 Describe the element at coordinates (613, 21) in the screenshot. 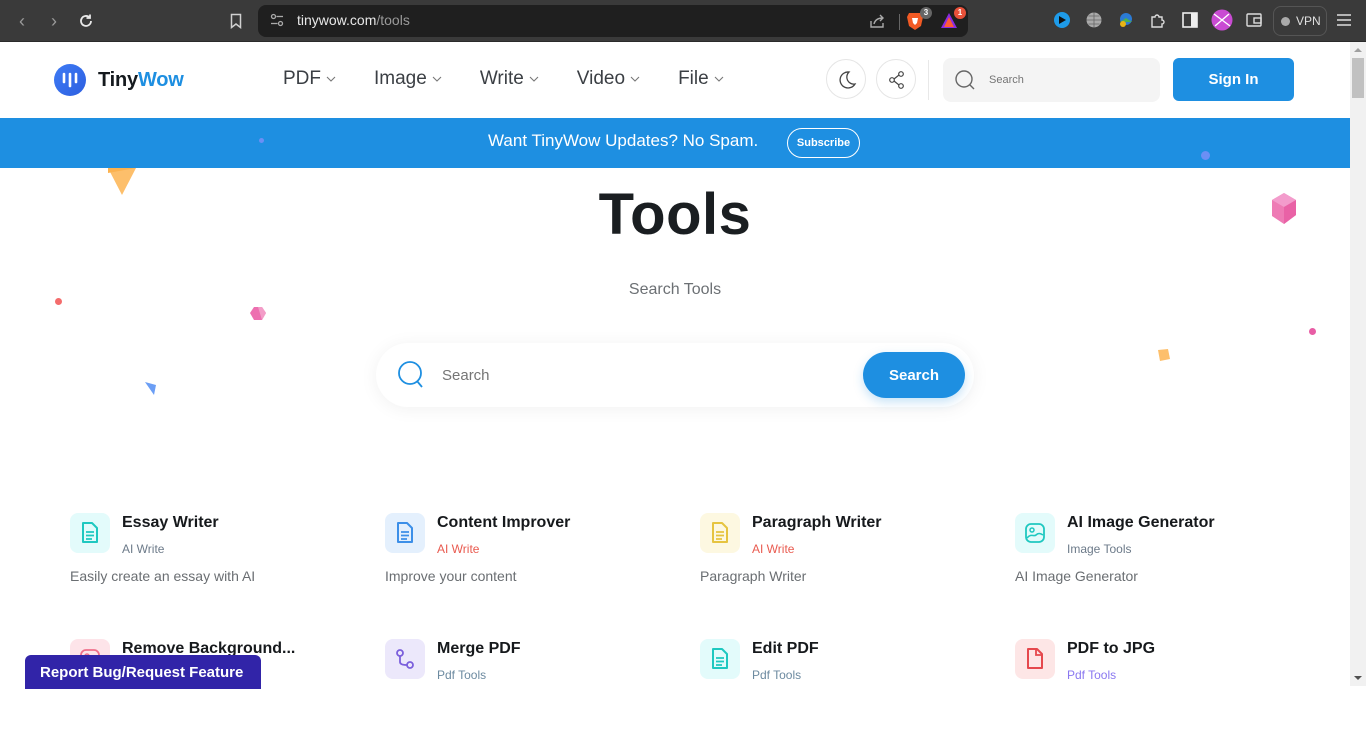

I see `address-bar: tinywow.com/tools 3 1` at that location.